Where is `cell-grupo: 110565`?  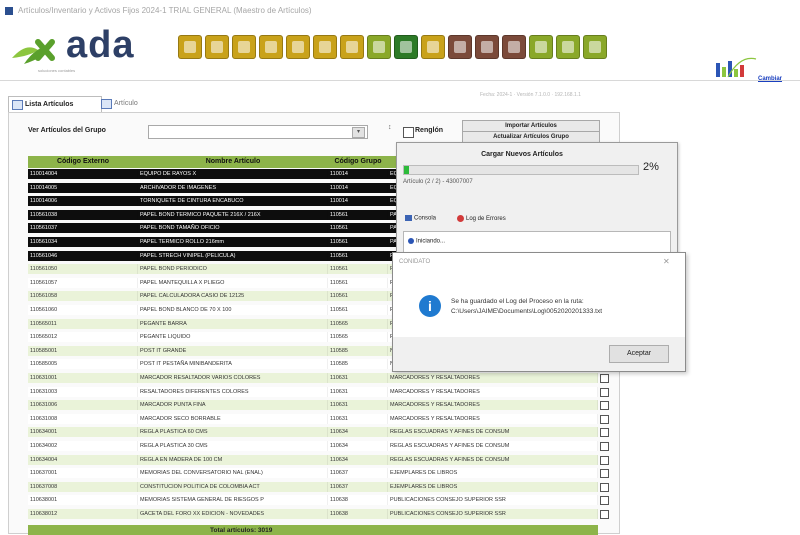
cell-grupo: 110565 is located at coordinates (358, 323).